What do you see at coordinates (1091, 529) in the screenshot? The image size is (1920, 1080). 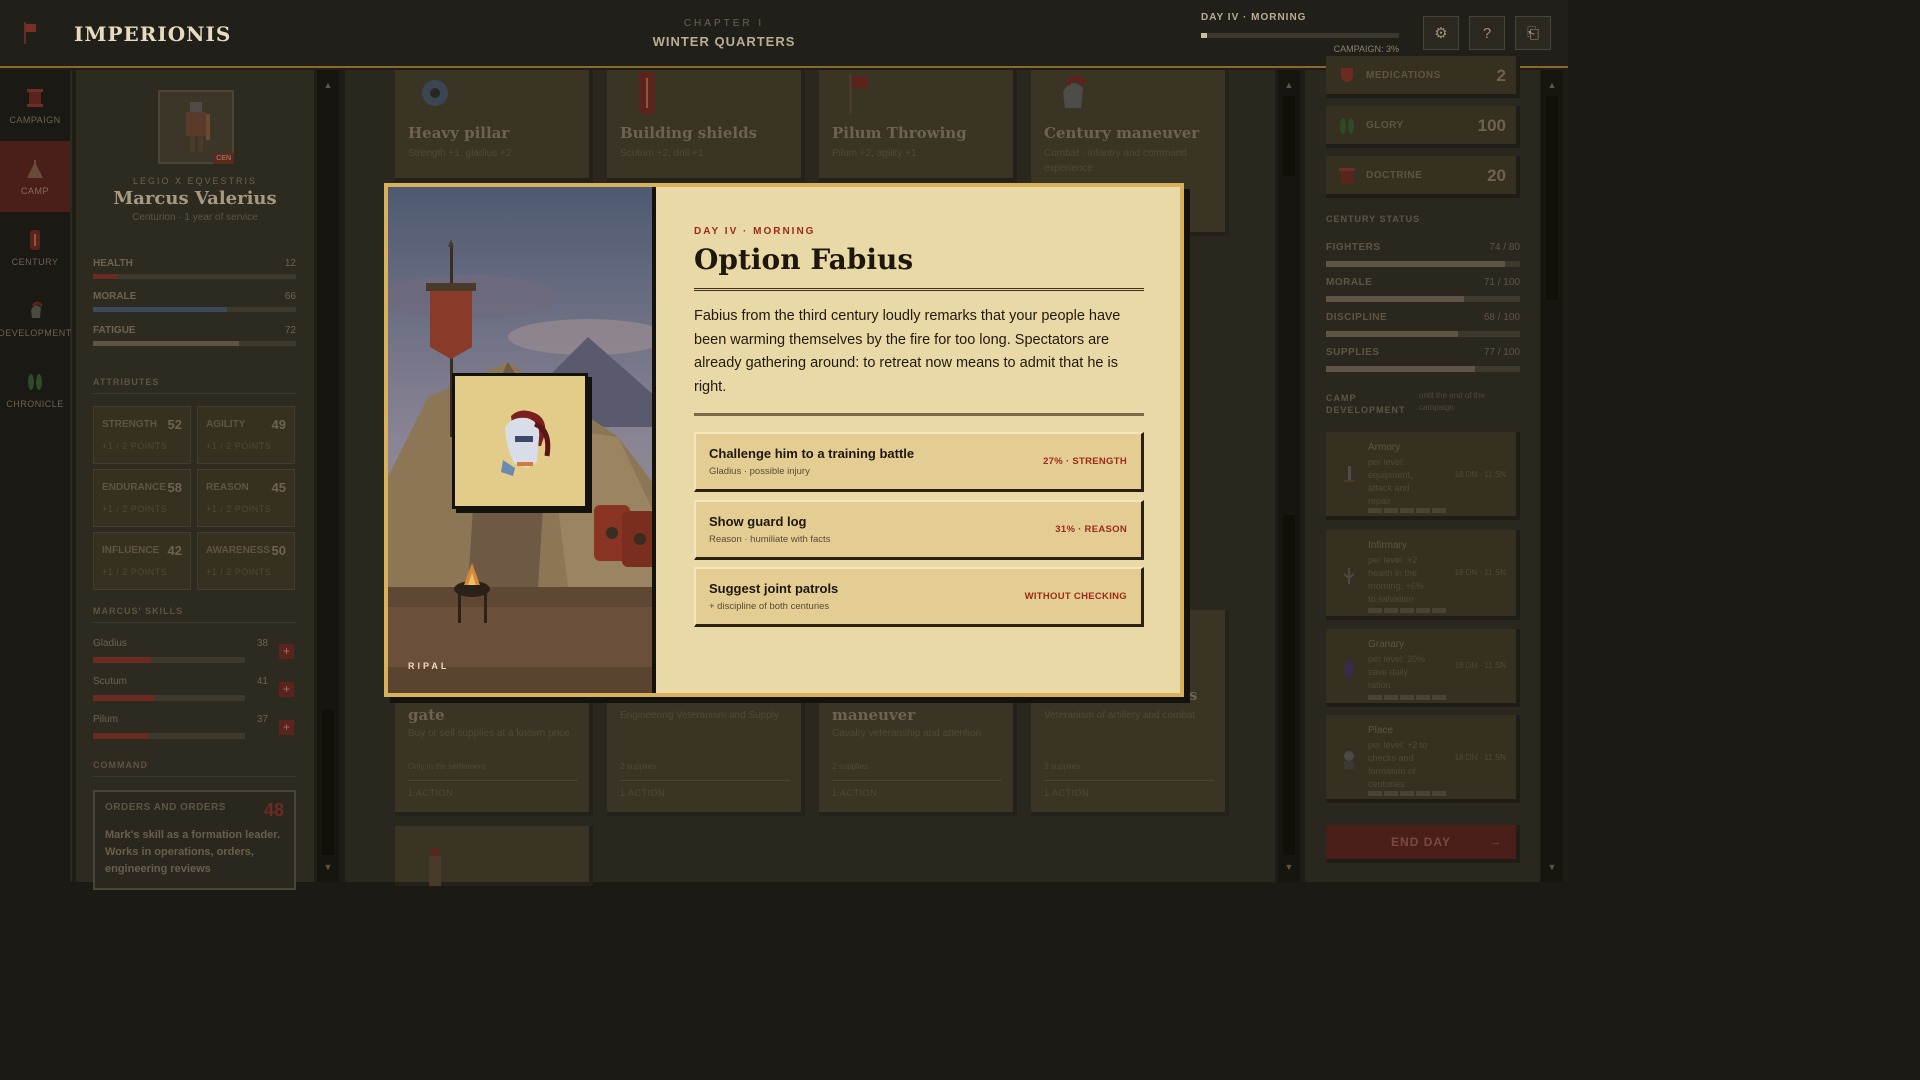 I see `option-chance: 31% · REASON` at bounding box center [1091, 529].